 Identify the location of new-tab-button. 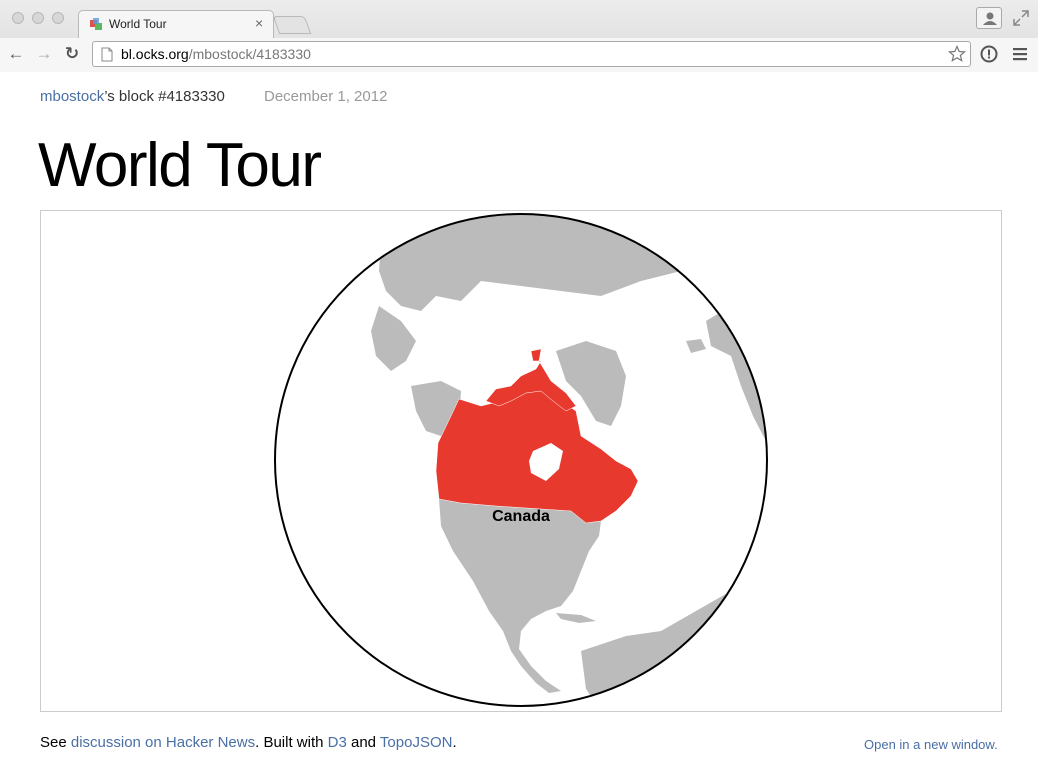
(292, 25).